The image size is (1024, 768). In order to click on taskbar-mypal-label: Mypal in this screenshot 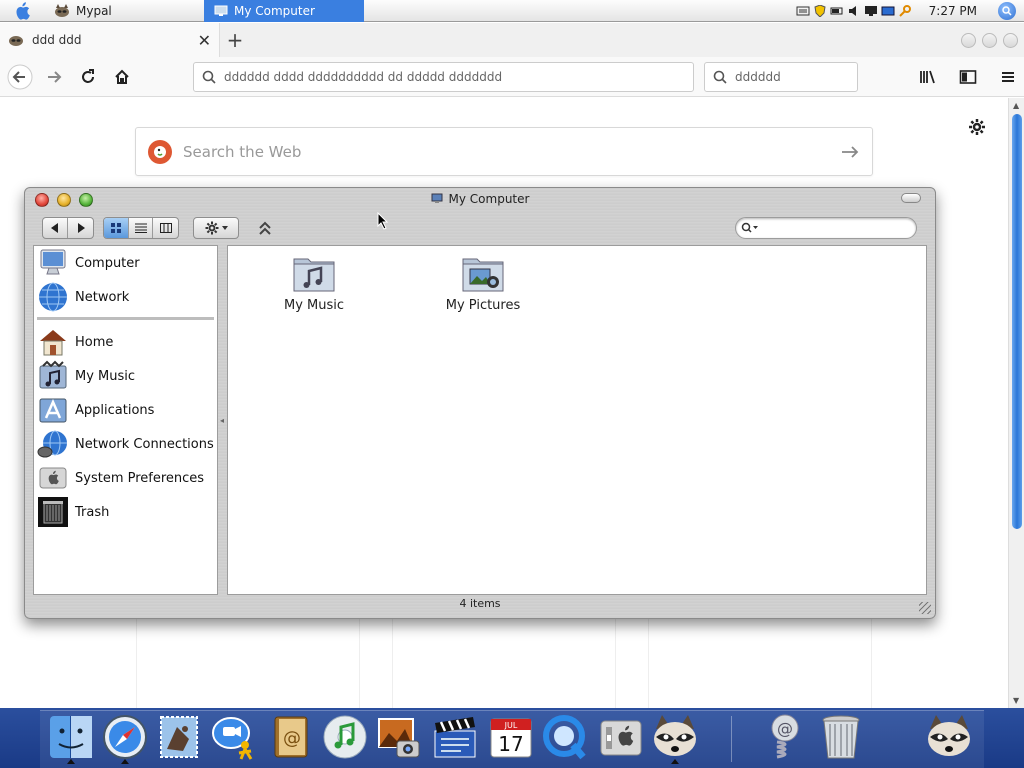, I will do `click(94, 10)`.